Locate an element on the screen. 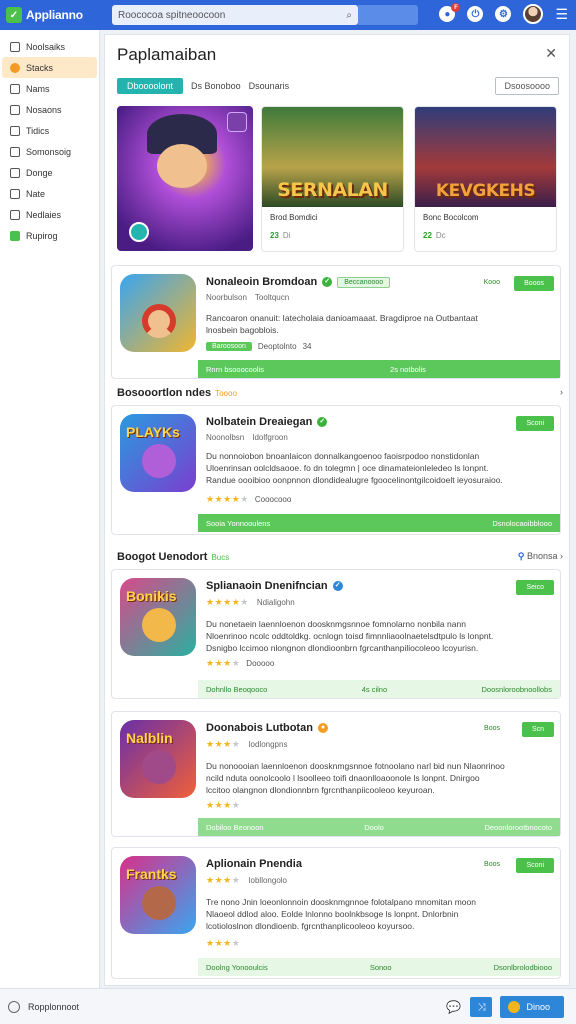 Image resolution: width=576 pixels, height=1024 pixels. coin-icon is located at coordinates (514, 1007).